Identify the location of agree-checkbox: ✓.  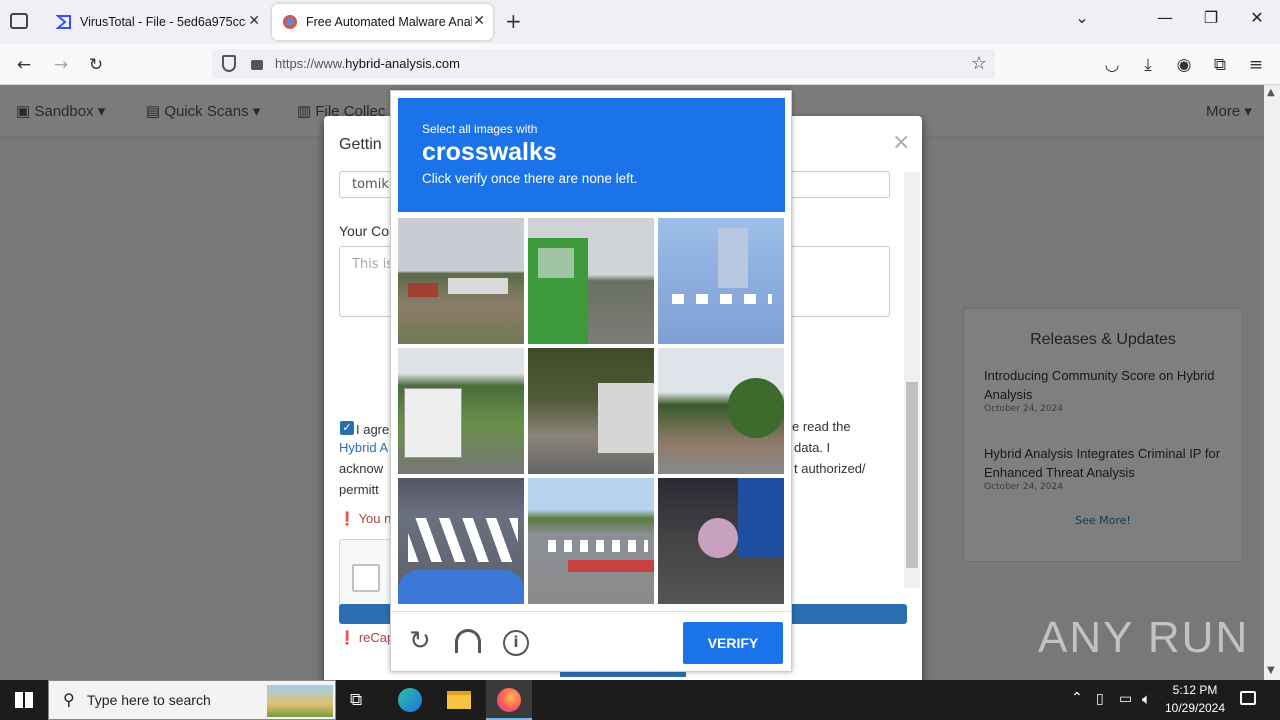
(347, 428).